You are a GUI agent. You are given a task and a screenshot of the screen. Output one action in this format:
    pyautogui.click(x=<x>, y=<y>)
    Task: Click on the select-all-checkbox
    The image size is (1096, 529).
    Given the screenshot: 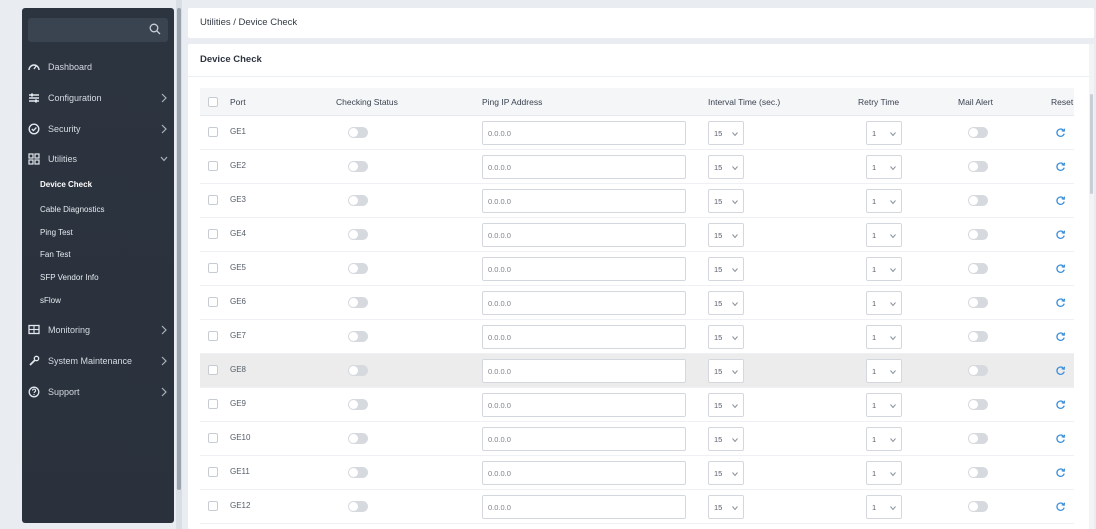 What is the action you would take?
    pyautogui.click(x=213, y=102)
    